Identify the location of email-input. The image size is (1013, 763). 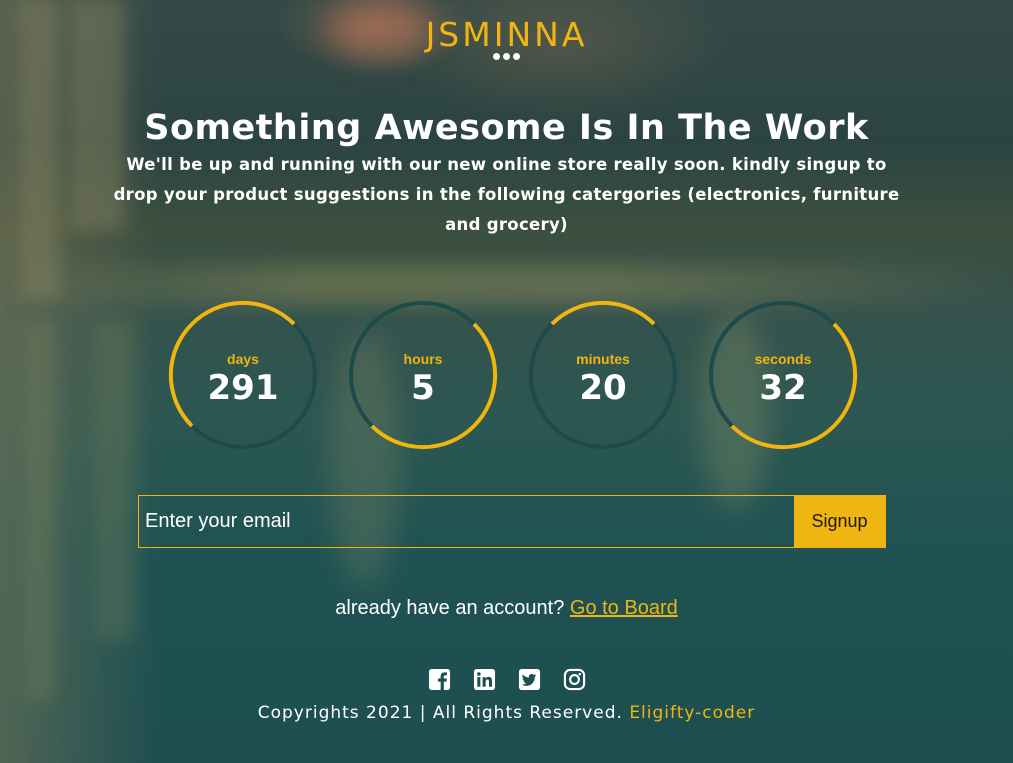
(466, 521).